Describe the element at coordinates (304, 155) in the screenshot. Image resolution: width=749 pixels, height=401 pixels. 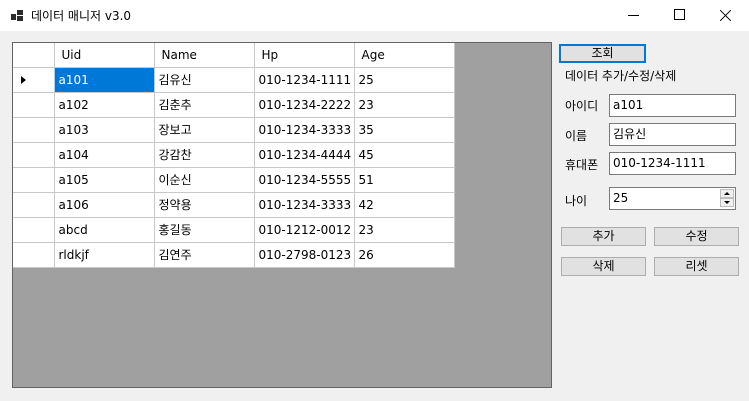
I see `cell-hp: 010-1234-4444` at that location.